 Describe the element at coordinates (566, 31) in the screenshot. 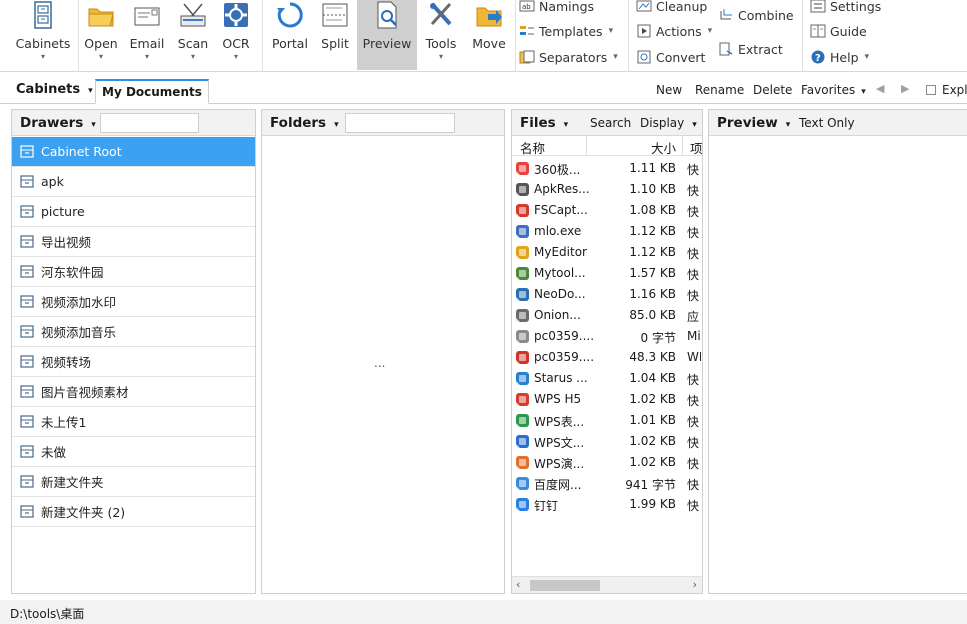

I see `templates-button: Templates ▾` at that location.